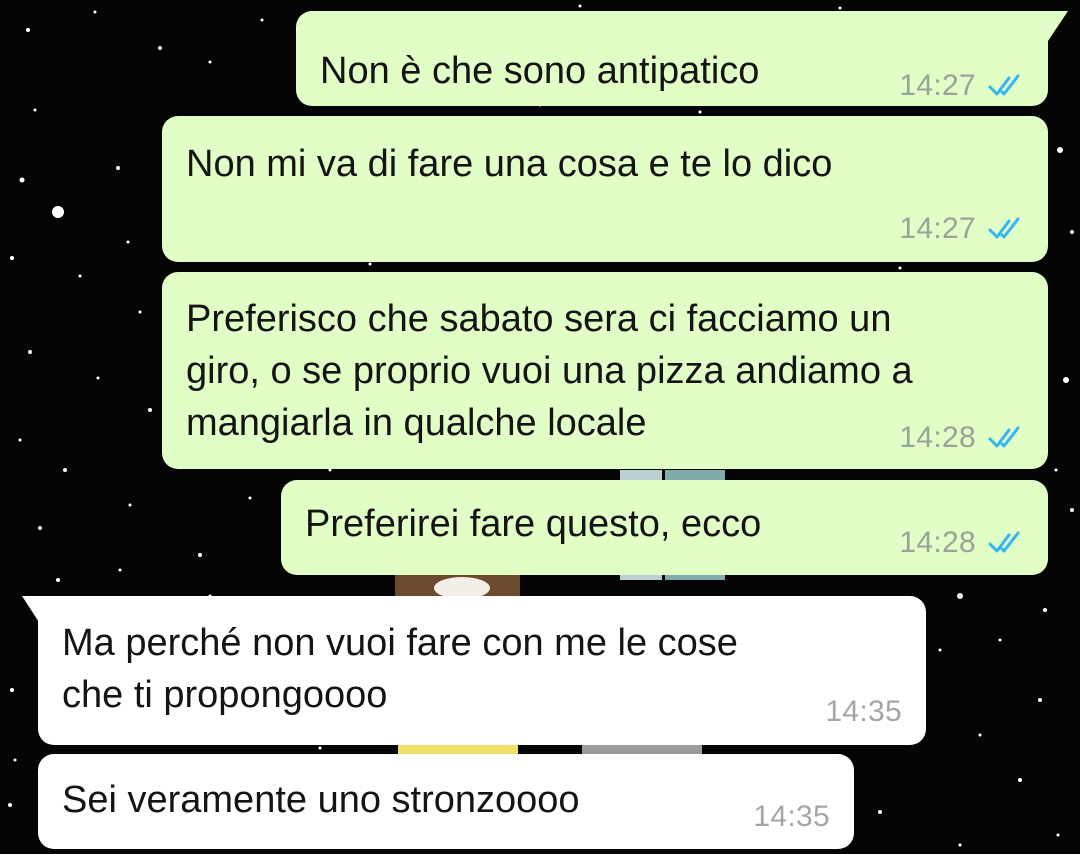 This screenshot has width=1080, height=854. What do you see at coordinates (1049, 32) in the screenshot?
I see `outgoing-bubble-tail` at bounding box center [1049, 32].